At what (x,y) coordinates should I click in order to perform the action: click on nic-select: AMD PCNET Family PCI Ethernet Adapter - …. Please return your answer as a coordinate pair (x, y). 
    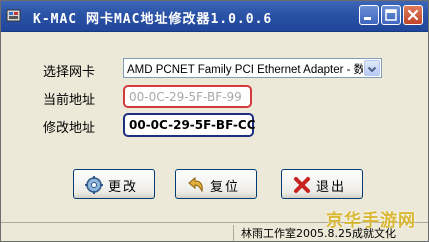
    Looking at the image, I should click on (252, 68).